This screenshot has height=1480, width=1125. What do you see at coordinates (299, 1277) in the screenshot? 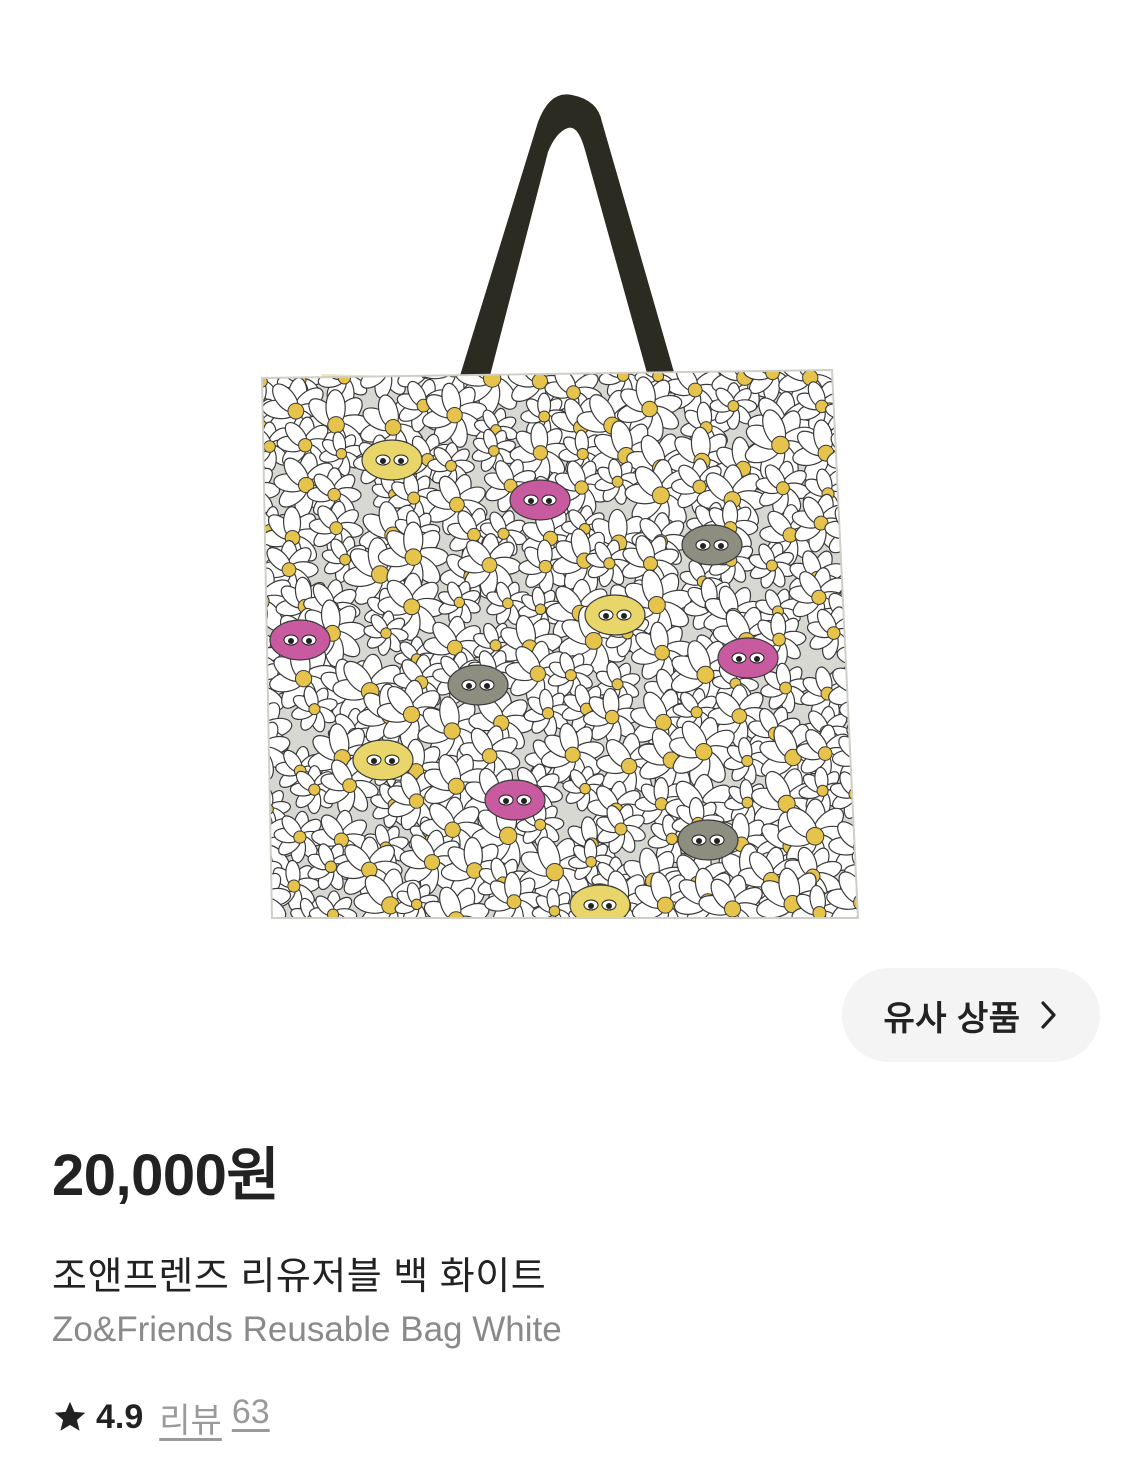
I see `product-name-korean: 조앤프렌즈 리유저블 백 화이트` at bounding box center [299, 1277].